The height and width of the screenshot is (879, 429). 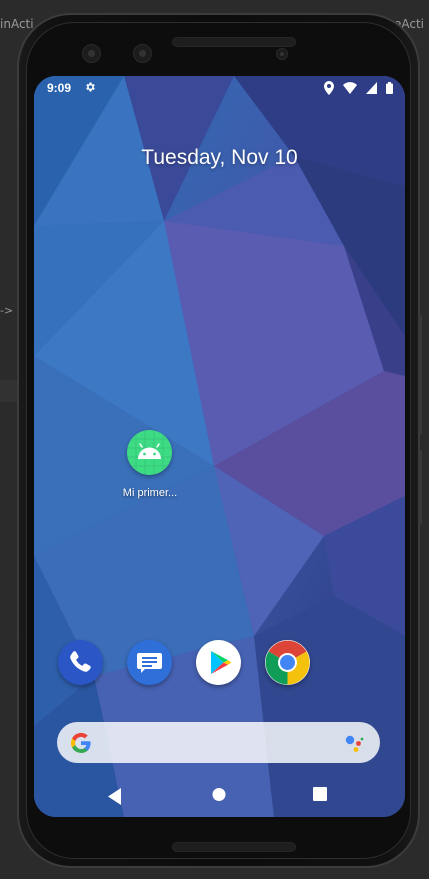 I want to click on location-icon, so click(x=328, y=87).